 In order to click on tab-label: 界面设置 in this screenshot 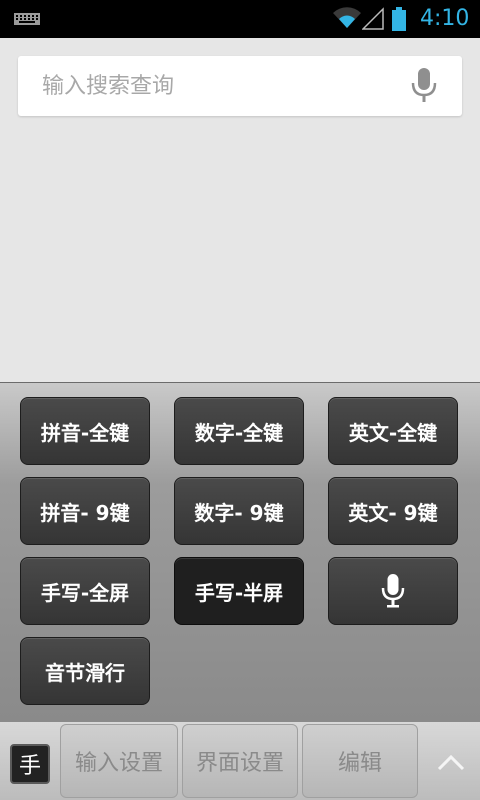, I will do `click(239, 763)`.